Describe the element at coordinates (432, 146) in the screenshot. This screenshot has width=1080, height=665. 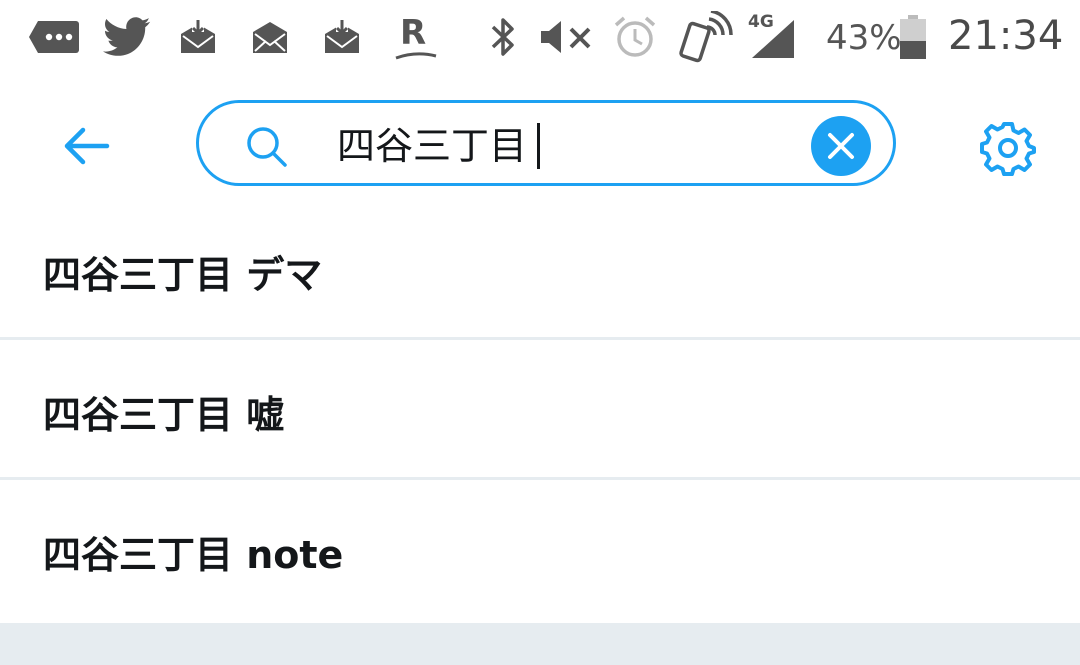
I see `search-input-text: 四谷三丁目` at that location.